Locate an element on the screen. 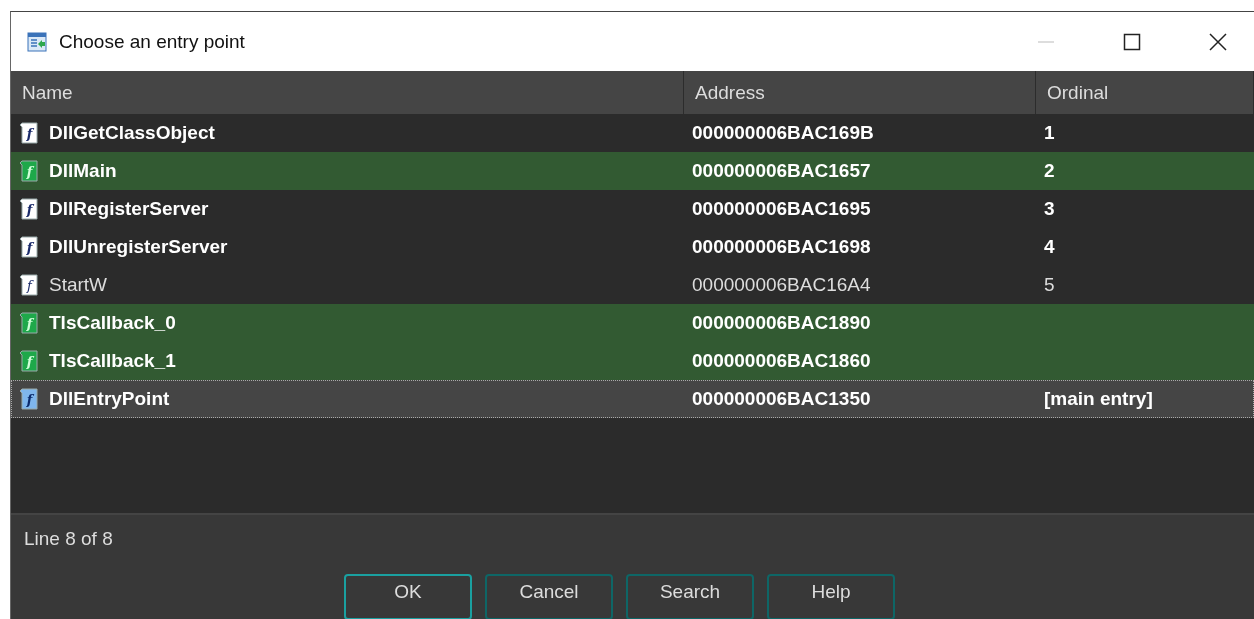 The height and width of the screenshot is (619, 1254). table-cell: 4 is located at coordinates (1049, 247).